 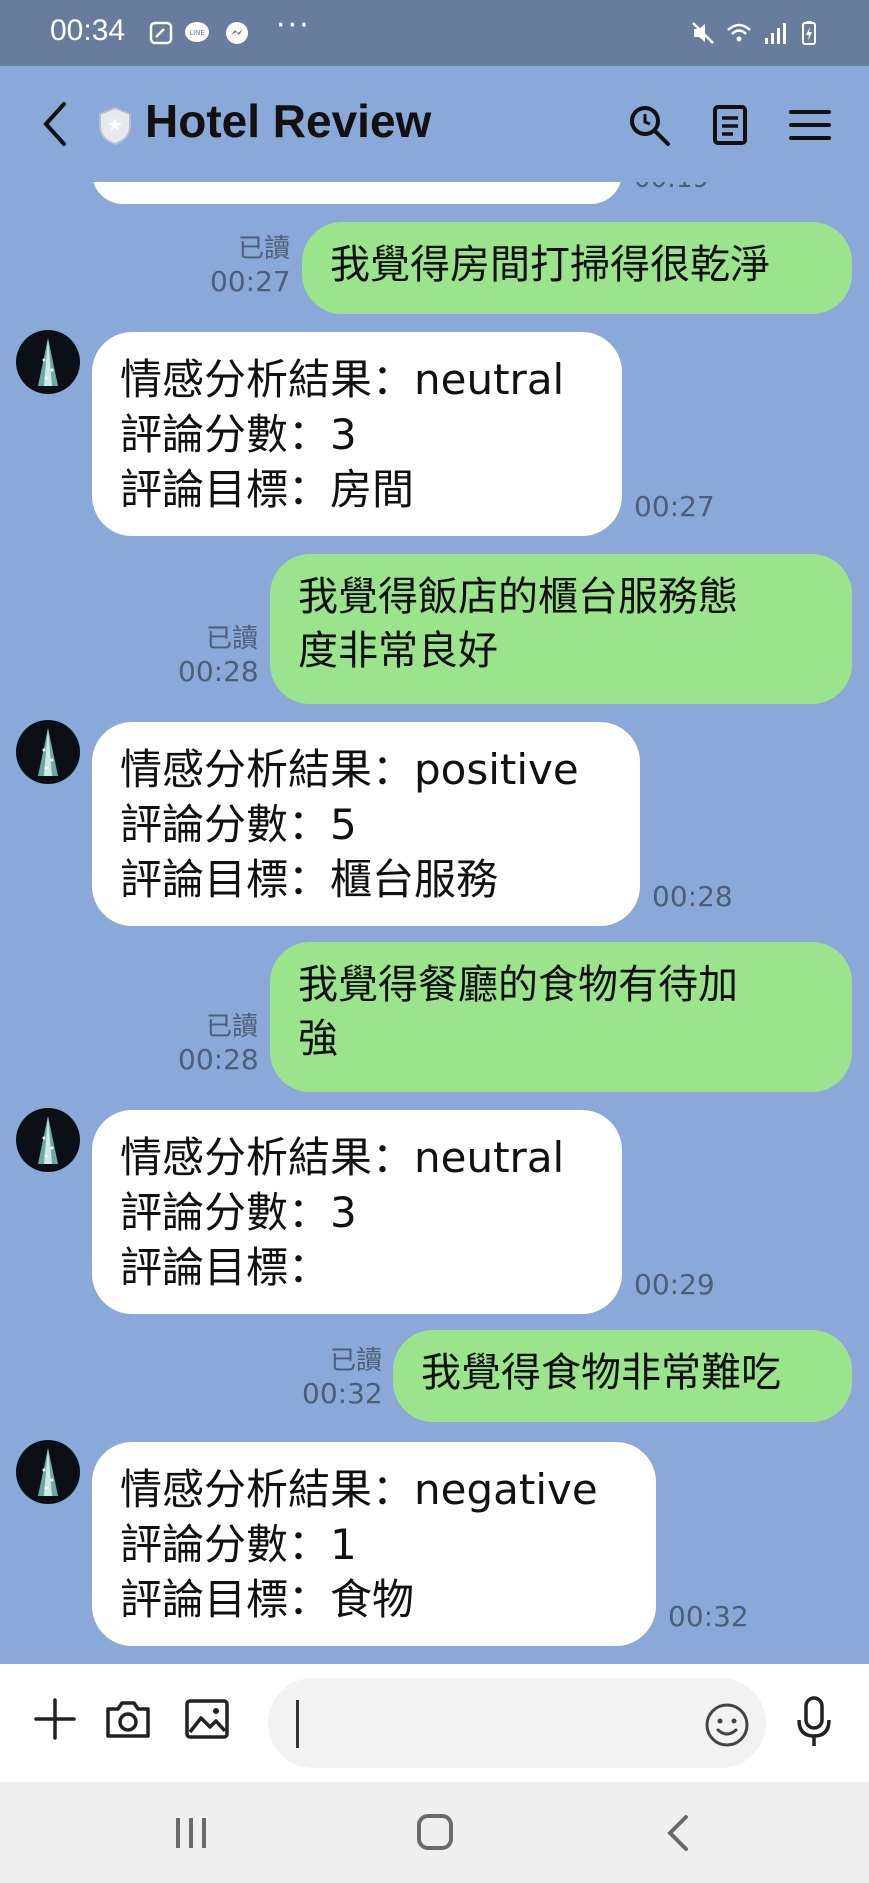 I want to click on status-bar: 00:34 LINE ···, so click(x=434, y=33).